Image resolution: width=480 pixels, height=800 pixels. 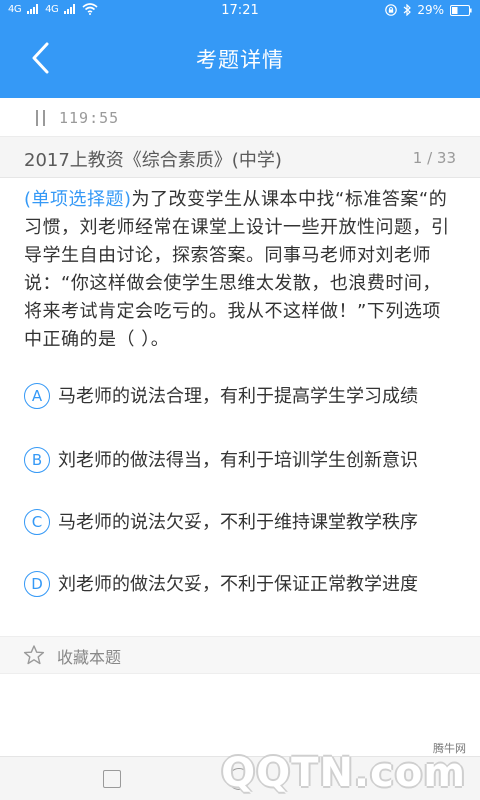 What do you see at coordinates (240, 655) in the screenshot?
I see `favorite-button: 收藏本题` at bounding box center [240, 655].